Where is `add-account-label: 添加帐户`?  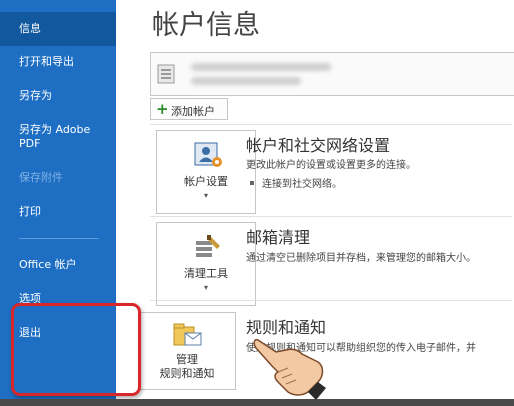
add-account-label: 添加帐户 is located at coordinates (193, 111).